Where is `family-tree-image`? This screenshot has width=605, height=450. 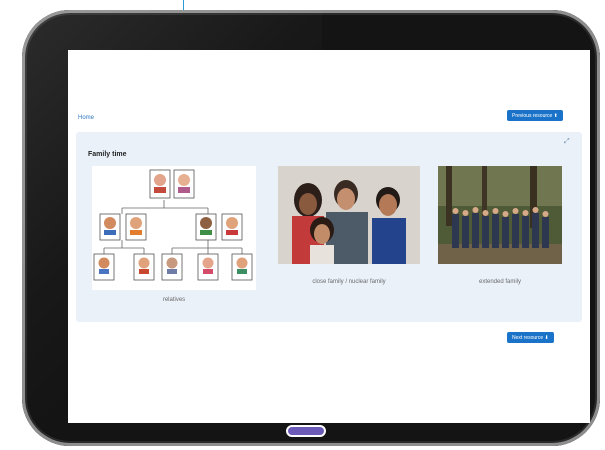
family-tree-image is located at coordinates (174, 228).